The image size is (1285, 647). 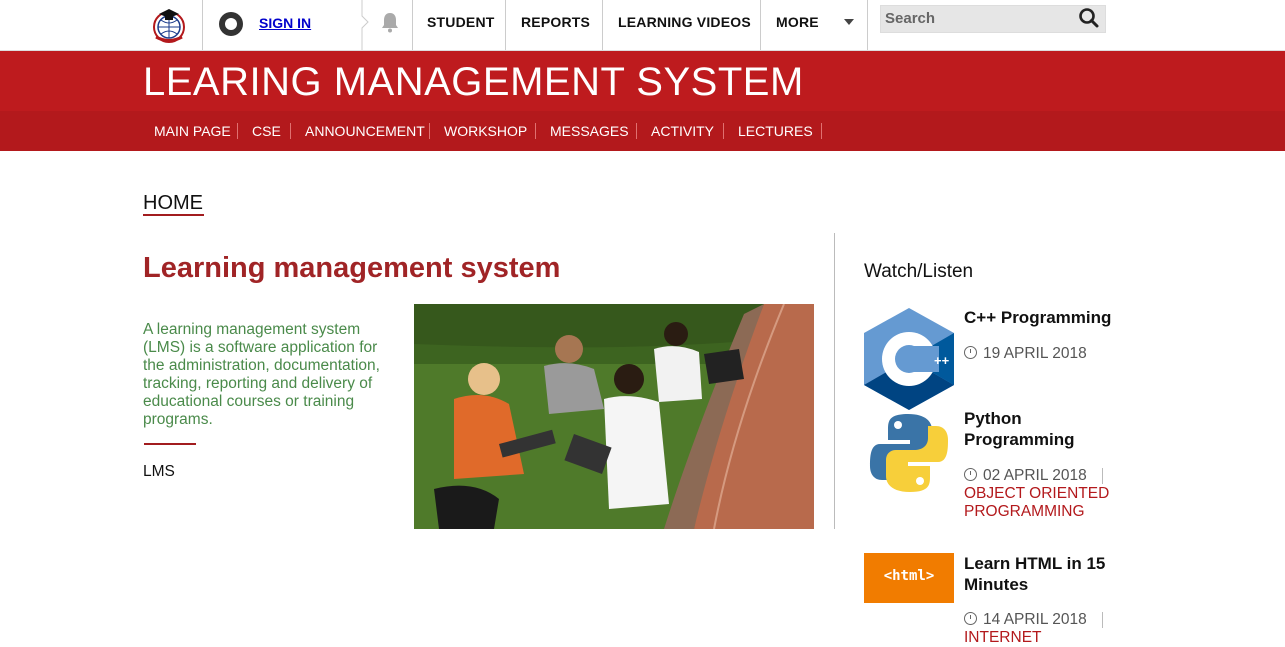 I want to click on school-logo-icon, so click(x=169, y=25).